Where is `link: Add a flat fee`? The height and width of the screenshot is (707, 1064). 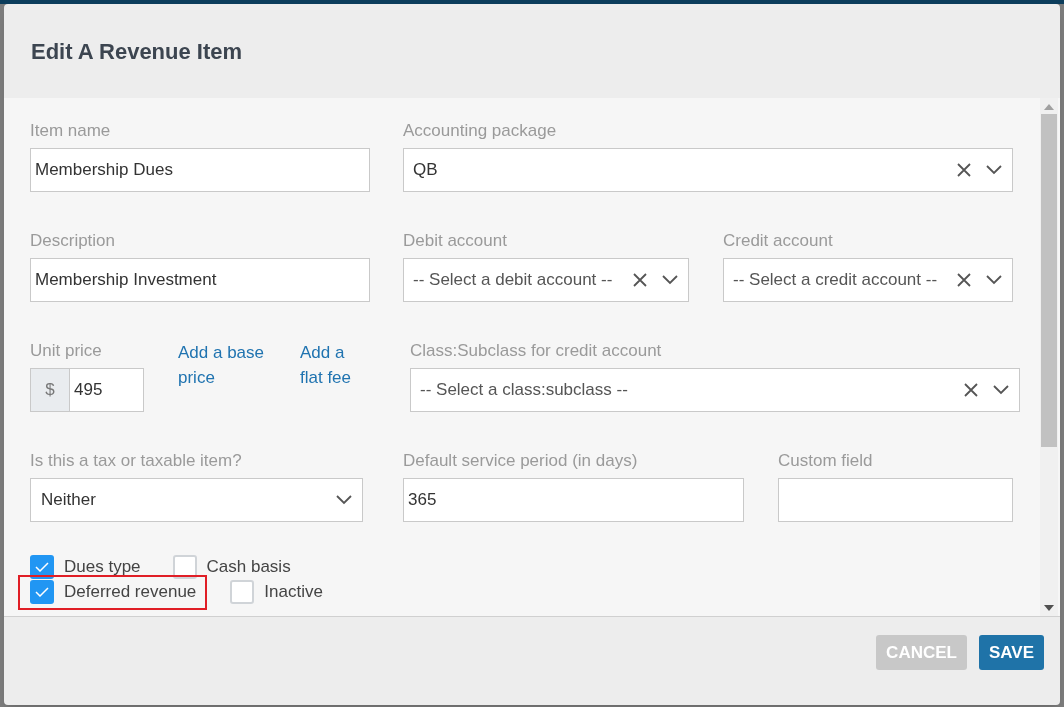 link: Add a flat fee is located at coordinates (330, 395).